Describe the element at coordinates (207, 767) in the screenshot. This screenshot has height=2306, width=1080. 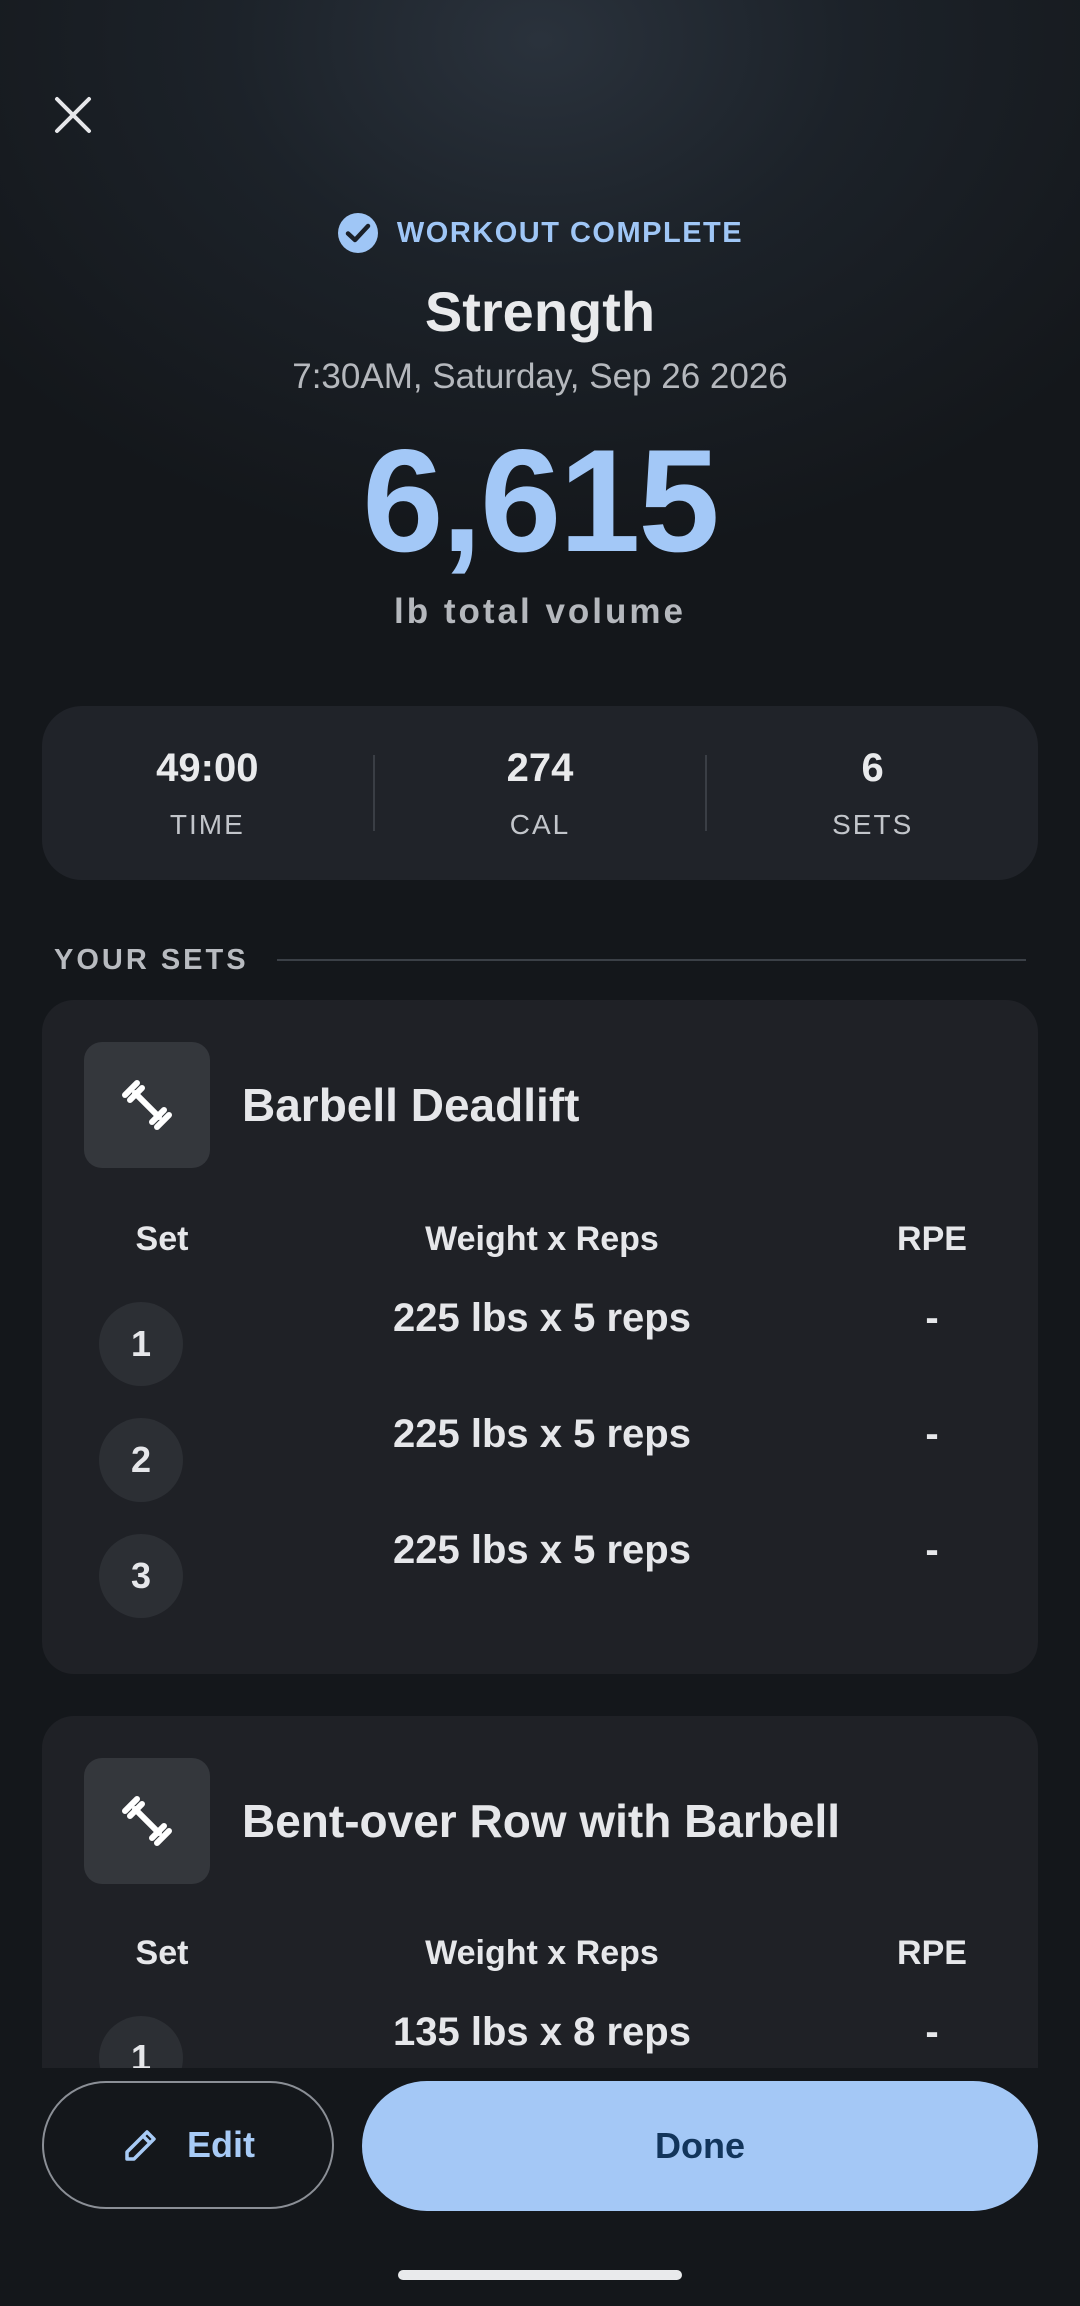
I see `stat-value: 49:00` at that location.